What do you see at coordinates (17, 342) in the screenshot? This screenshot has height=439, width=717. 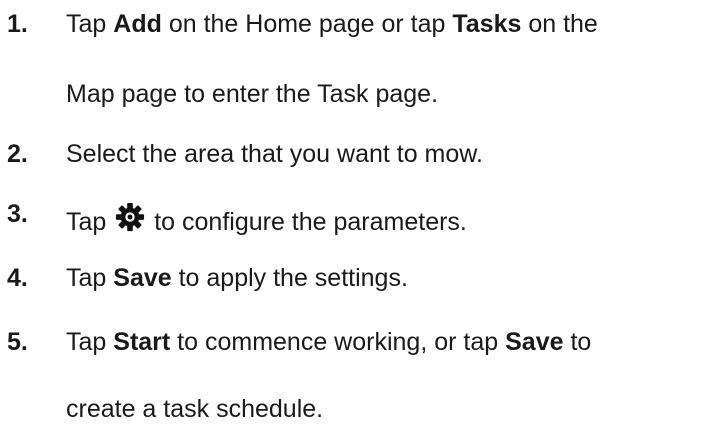 I see `step-number: 5.` at bounding box center [17, 342].